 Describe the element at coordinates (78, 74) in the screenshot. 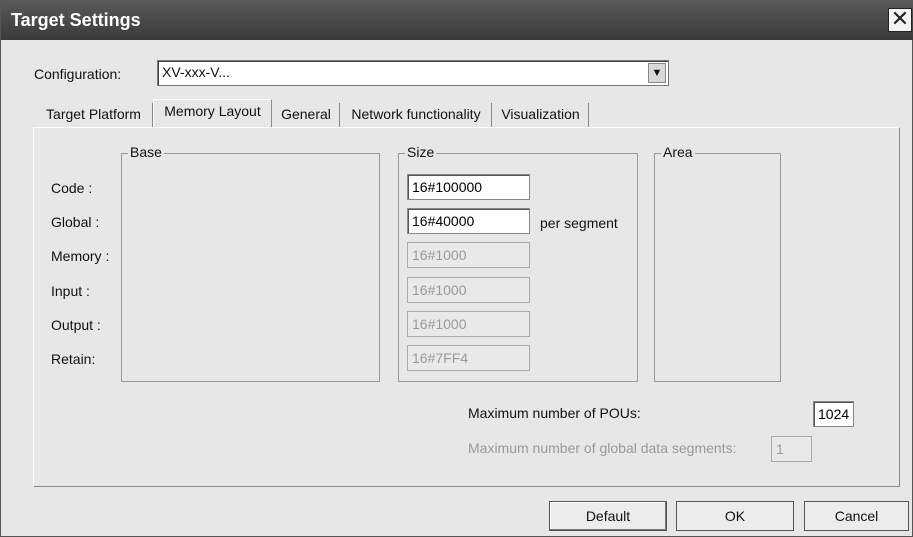

I see `configuration-label: Configuration:` at that location.